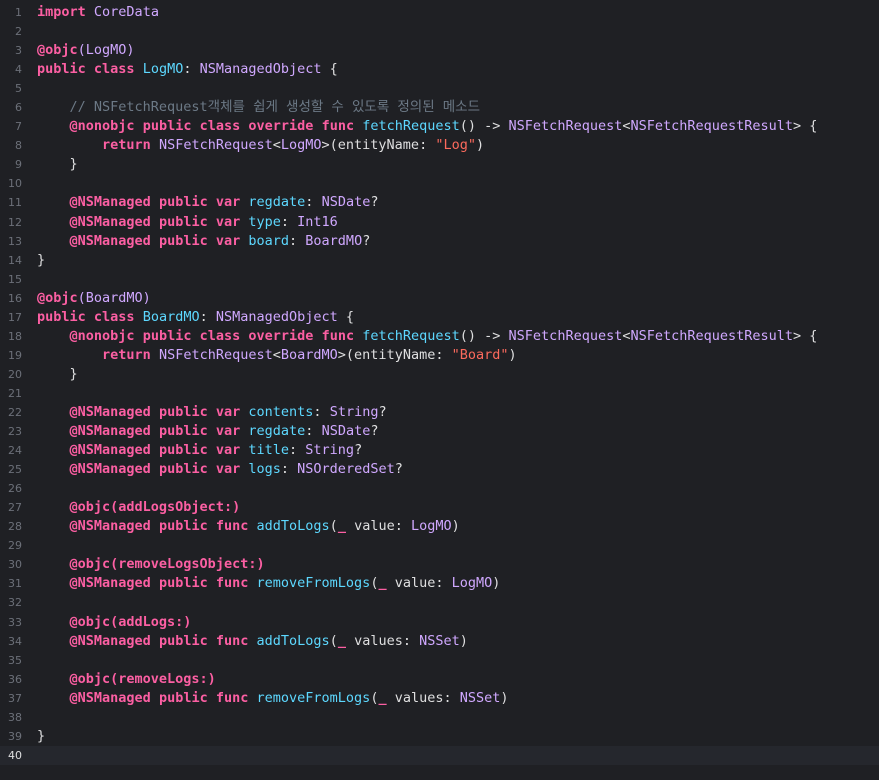 This screenshot has height=780, width=879. I want to click on code-line: 10, so click(439, 183).